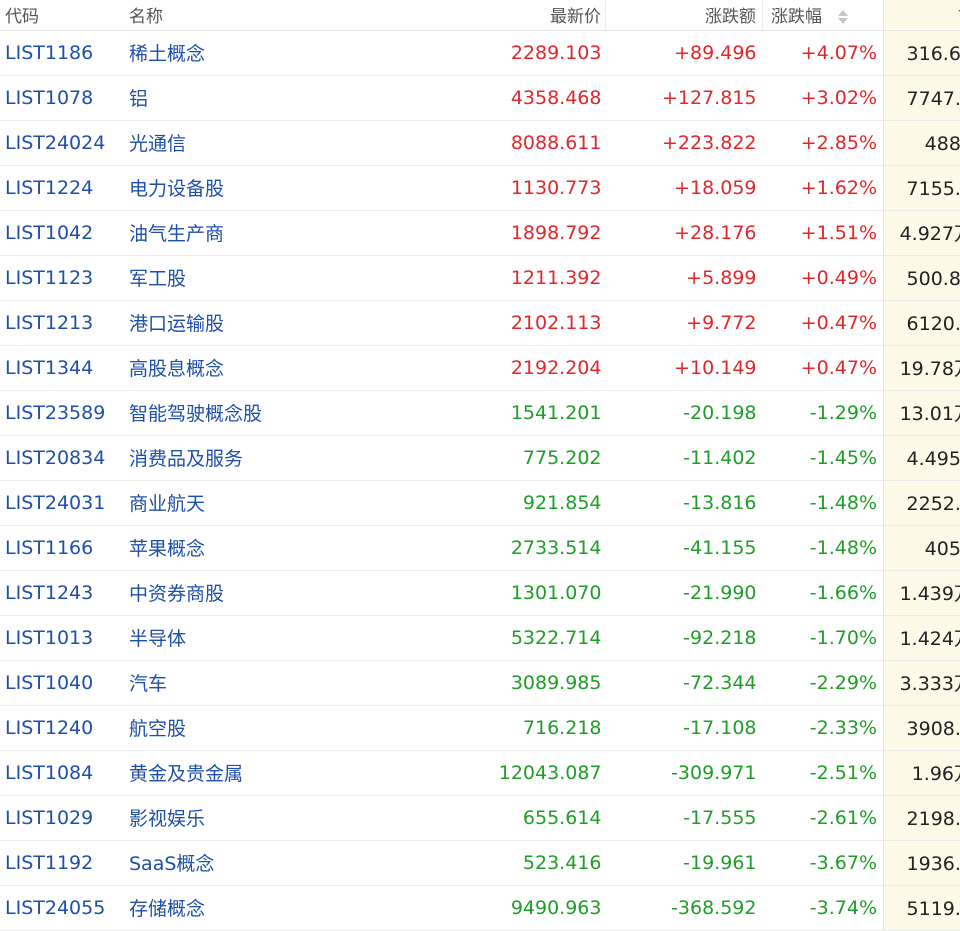  I want to click on table-row: LIST24024光通信8088.611+223.822+2.85%4888亿, so click(480, 142).